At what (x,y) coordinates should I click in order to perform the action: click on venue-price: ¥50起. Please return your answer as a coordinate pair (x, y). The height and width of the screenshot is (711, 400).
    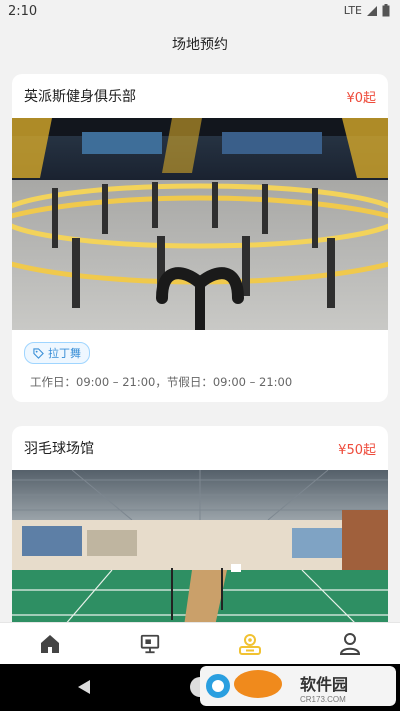
    Looking at the image, I should click on (357, 450).